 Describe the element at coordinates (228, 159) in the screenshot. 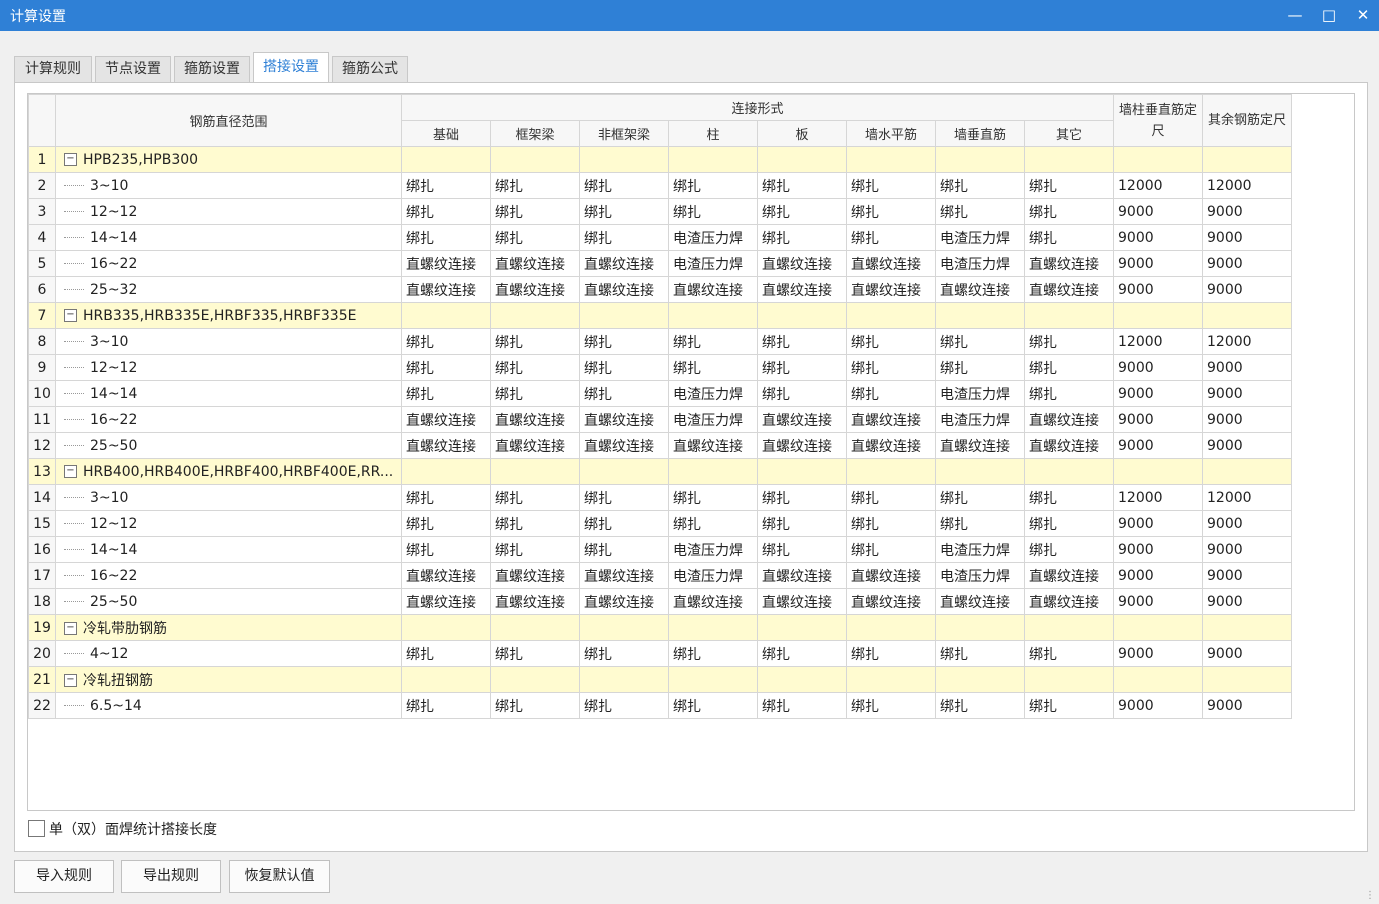

I see `grade-group-cell: − HPB235,HPB300` at that location.